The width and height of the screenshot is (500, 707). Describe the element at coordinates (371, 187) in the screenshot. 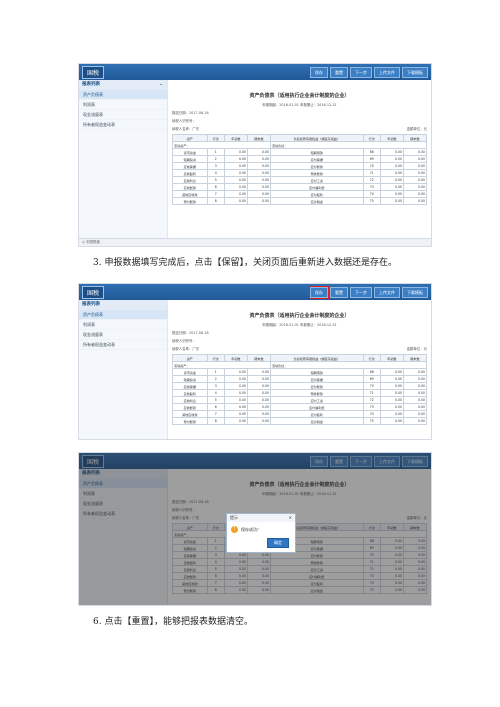

I see `table-cell: 73` at that location.